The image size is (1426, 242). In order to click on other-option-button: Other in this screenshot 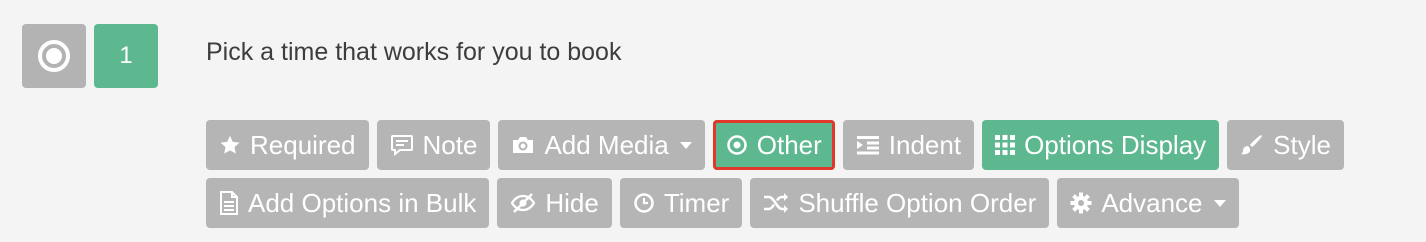, I will do `click(773, 145)`.